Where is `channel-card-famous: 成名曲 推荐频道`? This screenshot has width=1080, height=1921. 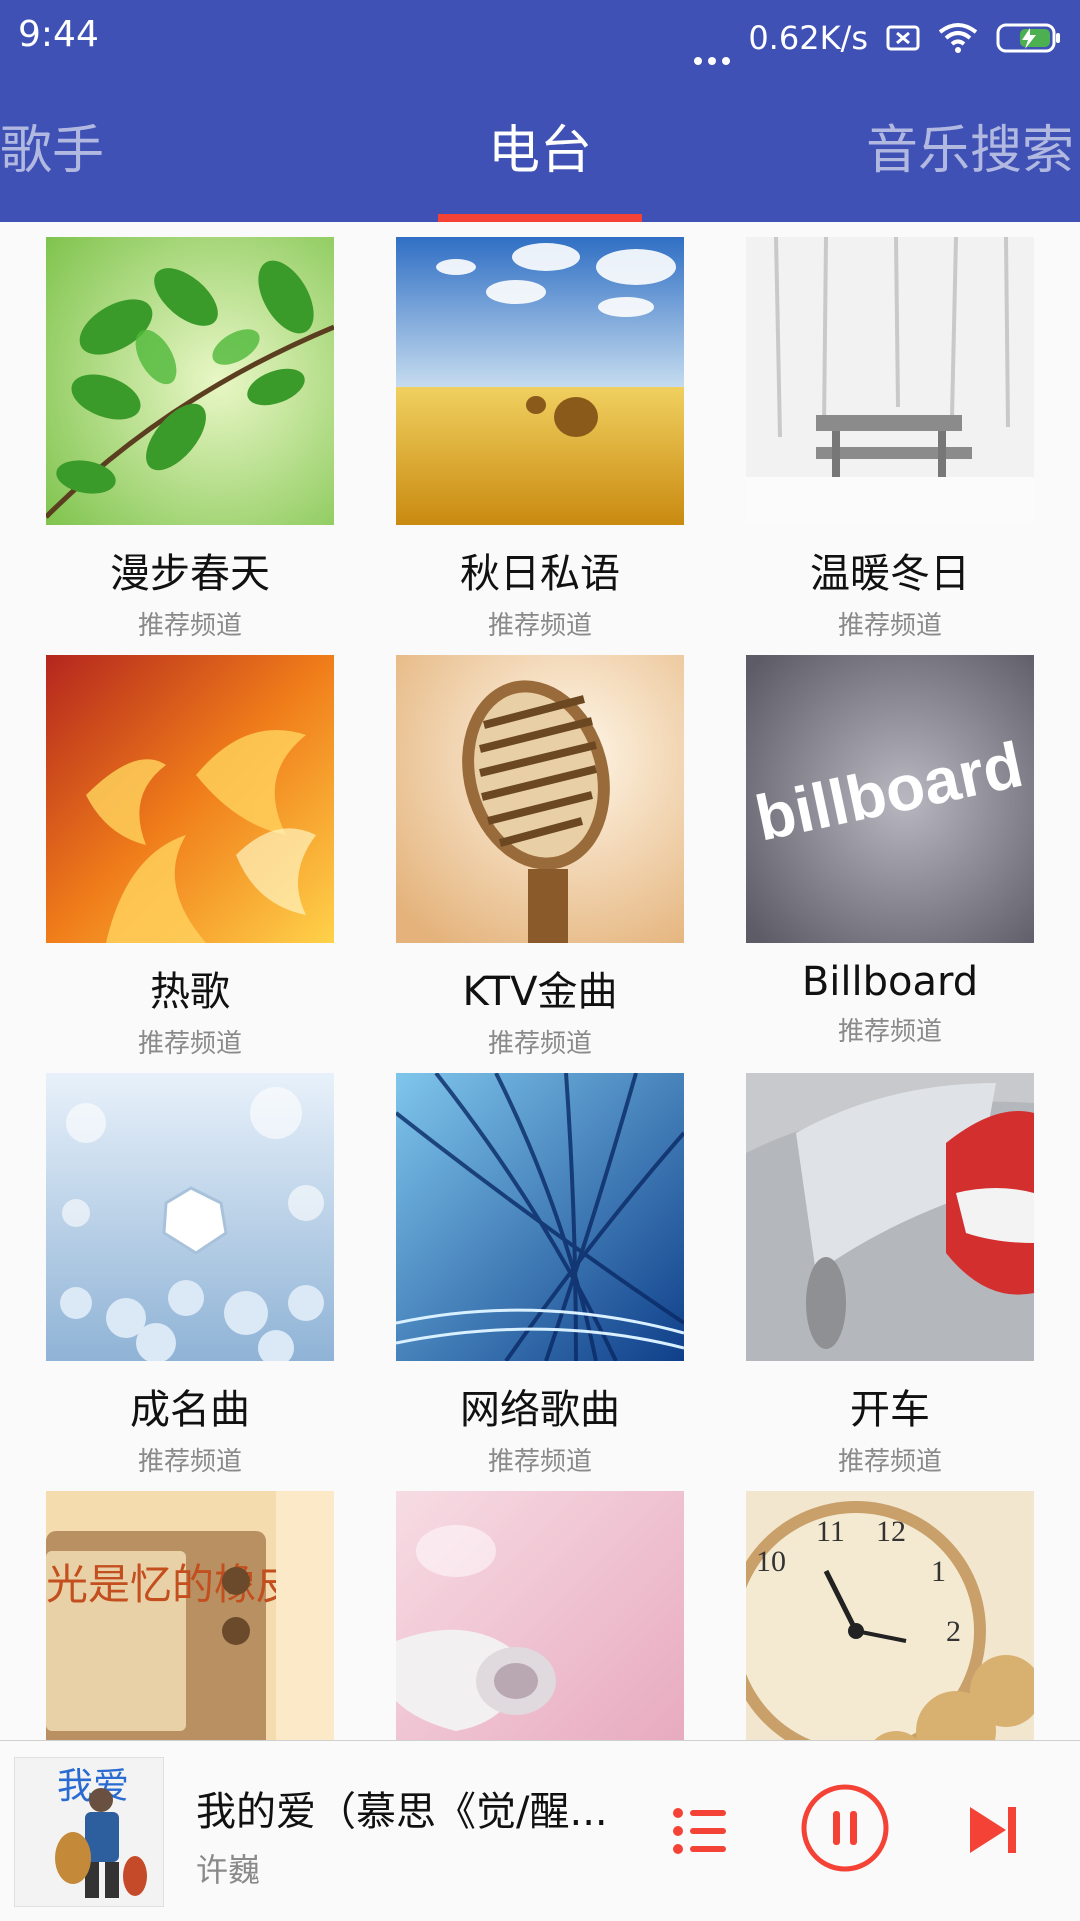
channel-card-famous: 成名曲 推荐频道 is located at coordinates (190, 1275).